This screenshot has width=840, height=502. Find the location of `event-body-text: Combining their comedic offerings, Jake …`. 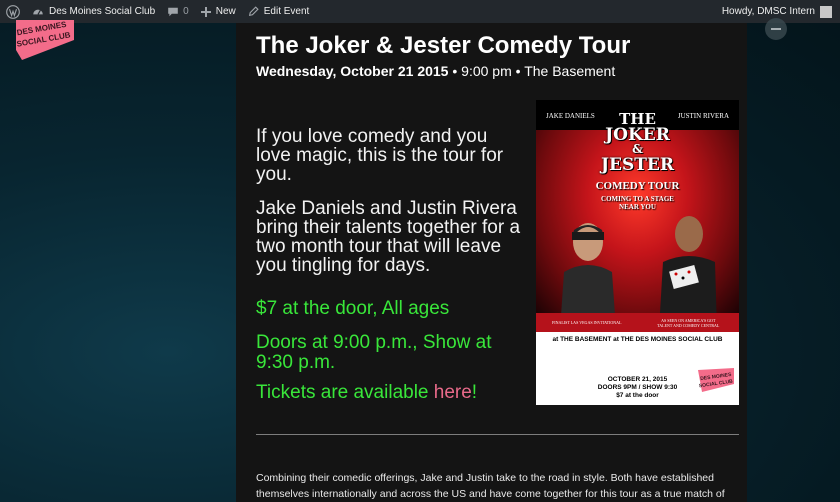

event-body-text: Combining their comedic offerings, Jake … is located at coordinates (490, 486).